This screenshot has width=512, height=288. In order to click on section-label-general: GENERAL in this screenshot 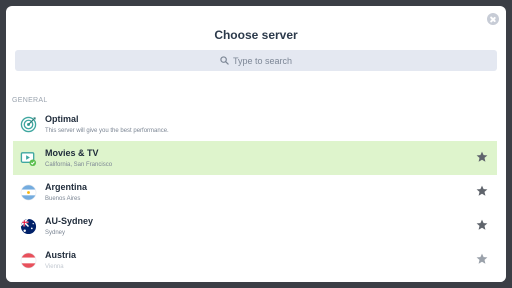, I will do `click(30, 100)`.